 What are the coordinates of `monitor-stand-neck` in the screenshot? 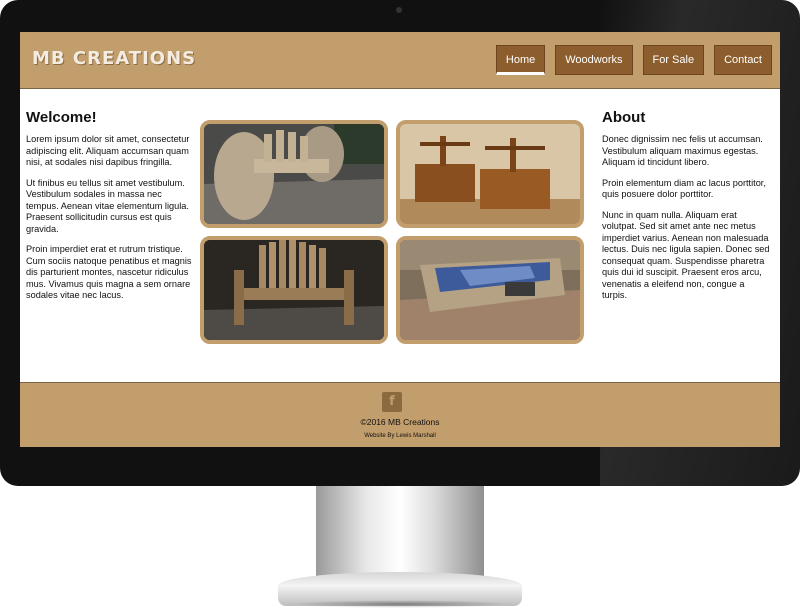 It's located at (400, 531).